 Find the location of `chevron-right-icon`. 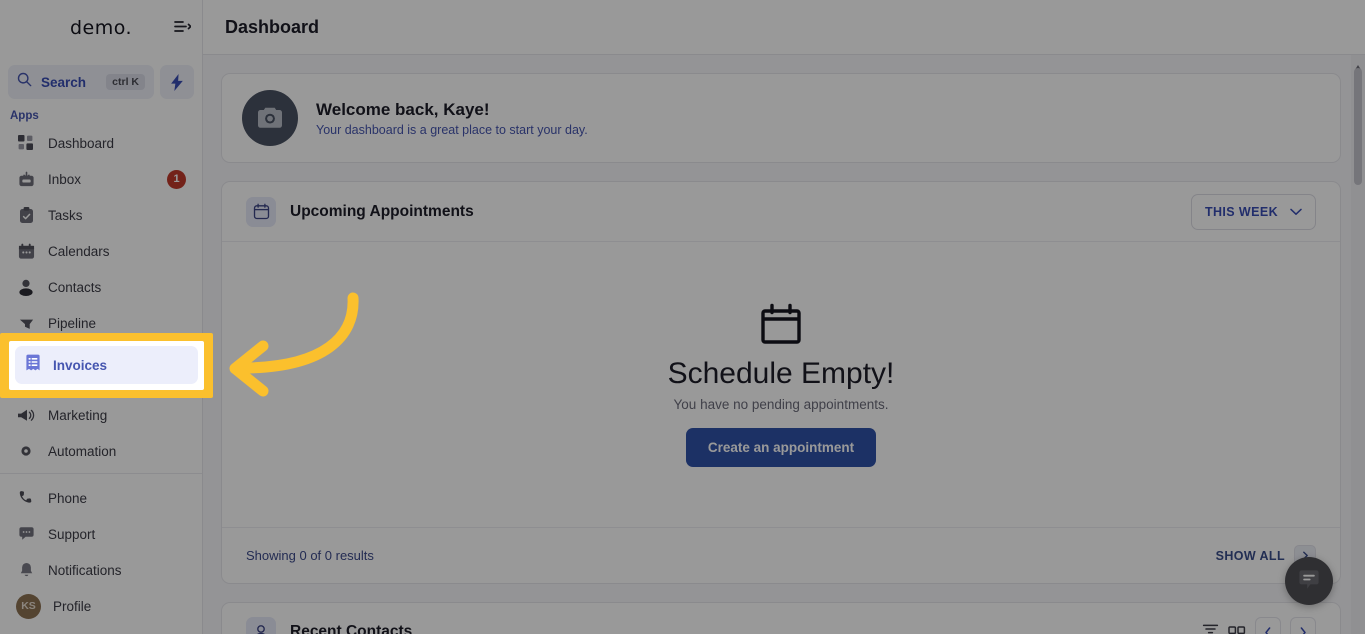

chevron-right-icon is located at coordinates (1303, 625).